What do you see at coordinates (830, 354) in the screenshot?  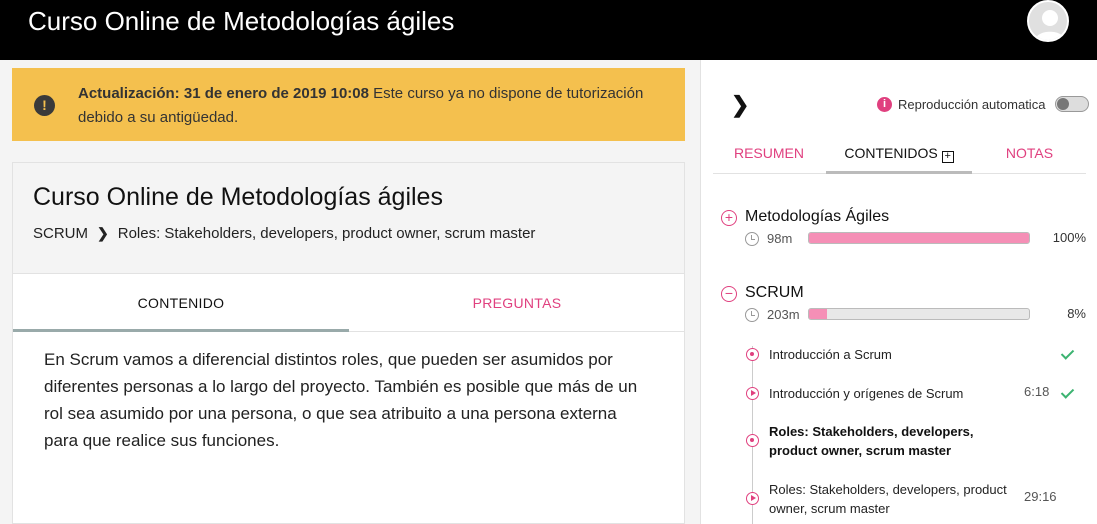 I see `lesson-title: Introducción a Scrum` at bounding box center [830, 354].